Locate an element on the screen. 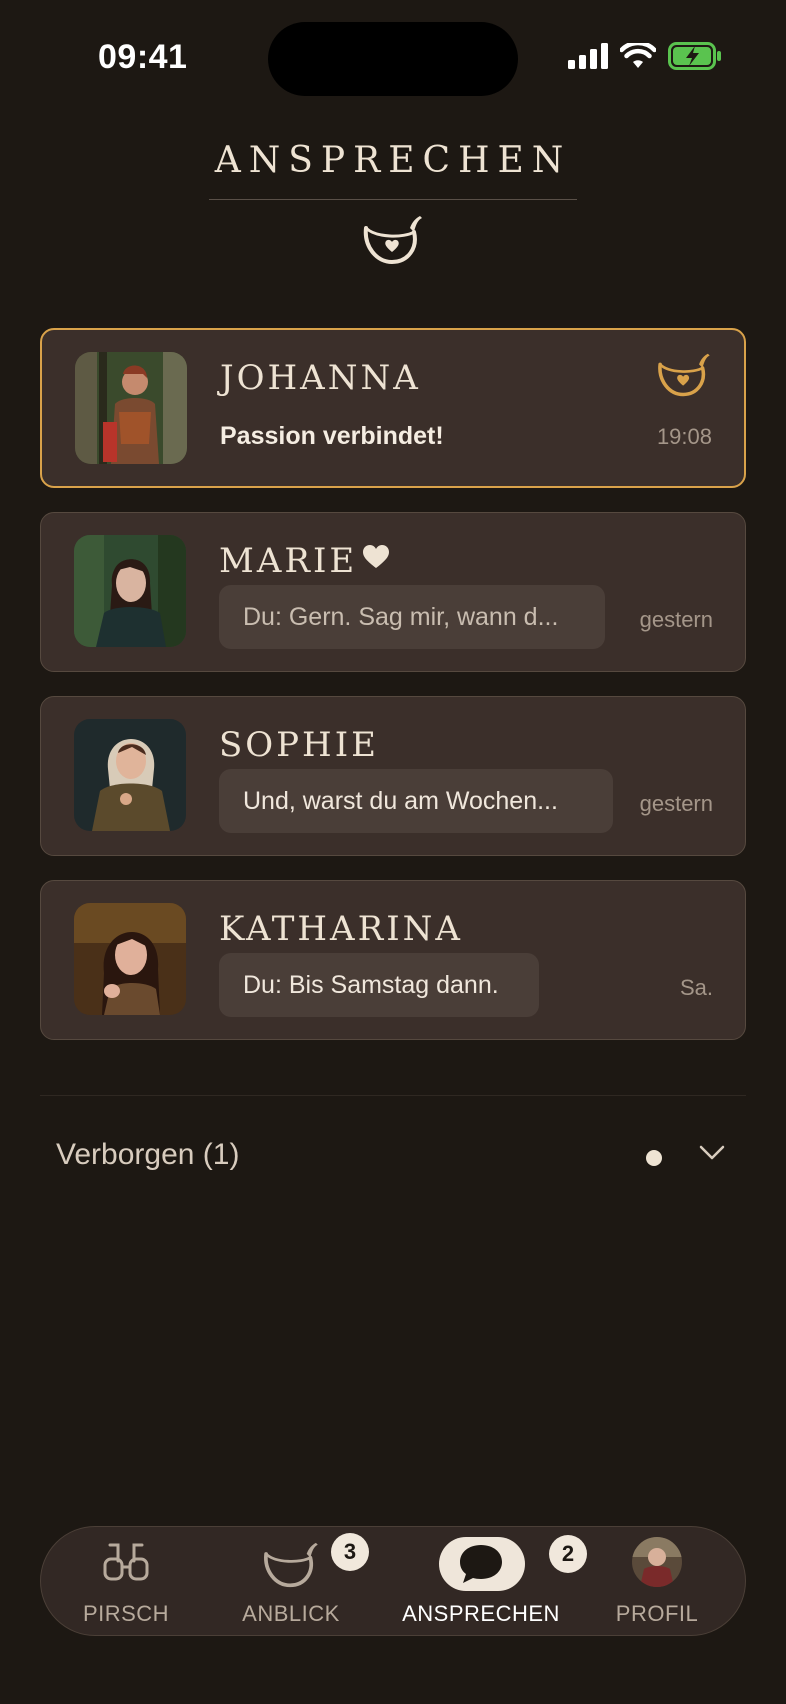 This screenshot has height=1704, width=786. chat-item-katharina: KATHARINA Du: Bis Samstag dann. Sa. is located at coordinates (393, 960).